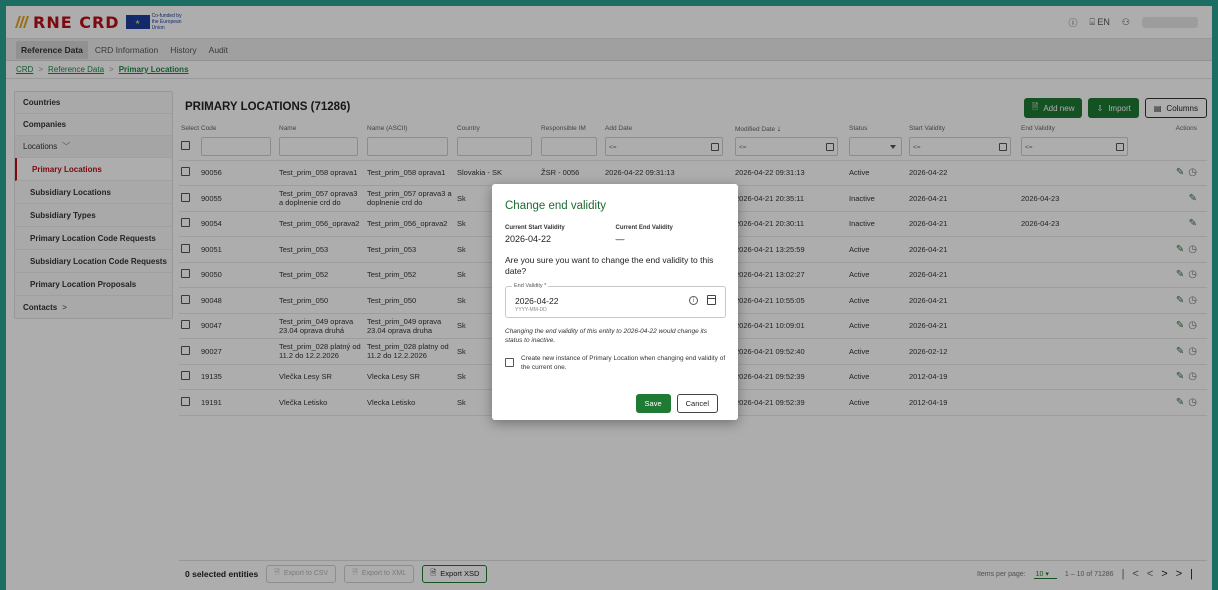 Image resolution: width=1218 pixels, height=590 pixels. I want to click on dialog-buttons: Save Cancel, so click(676, 403).